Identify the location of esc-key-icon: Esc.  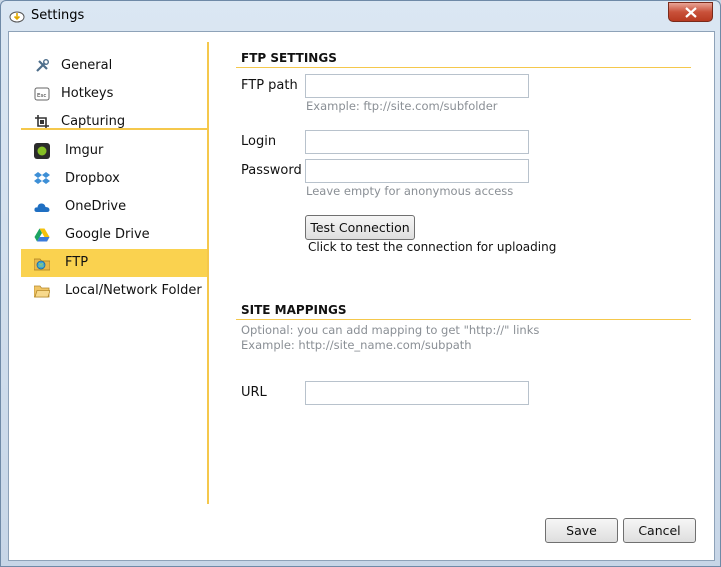
(42, 94).